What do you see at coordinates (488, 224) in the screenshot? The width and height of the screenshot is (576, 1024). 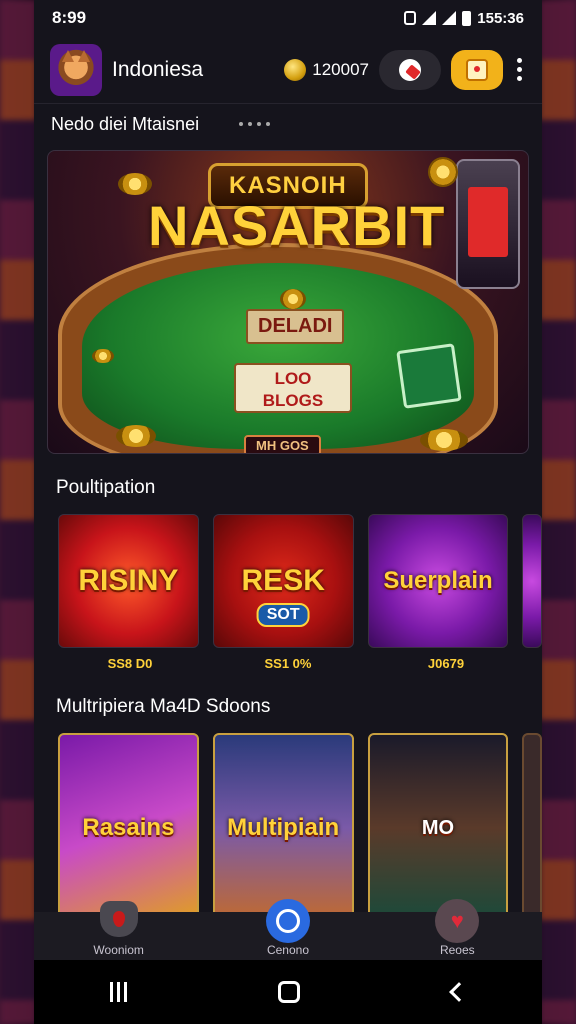 I see `slot-machine-art` at bounding box center [488, 224].